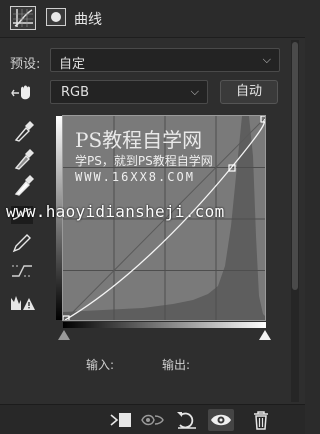 The image size is (320, 434). I want to click on mask-icon, so click(56, 17).